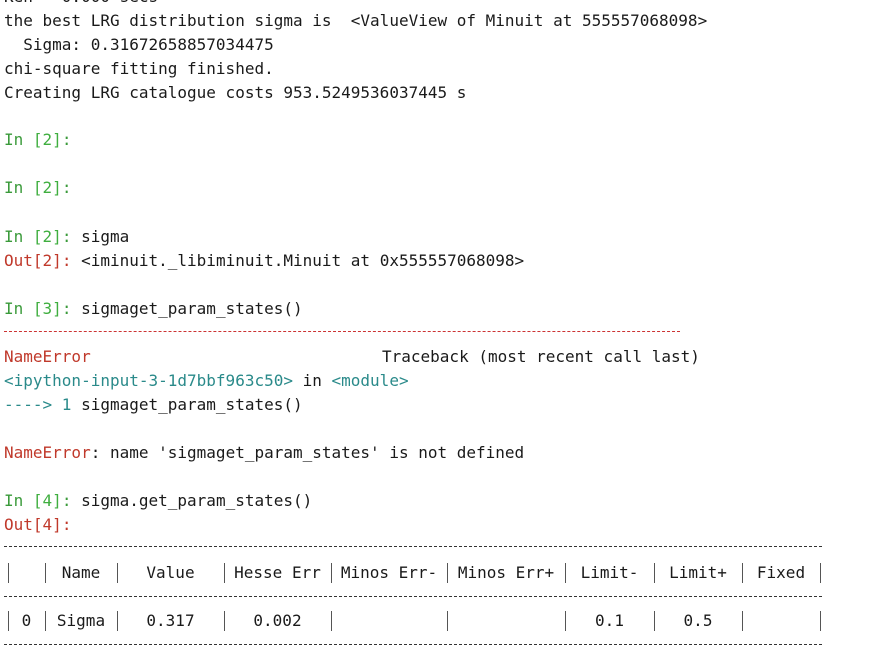 This screenshot has width=894, height=660. What do you see at coordinates (413, 546) in the screenshot?
I see `table-border-top` at bounding box center [413, 546].